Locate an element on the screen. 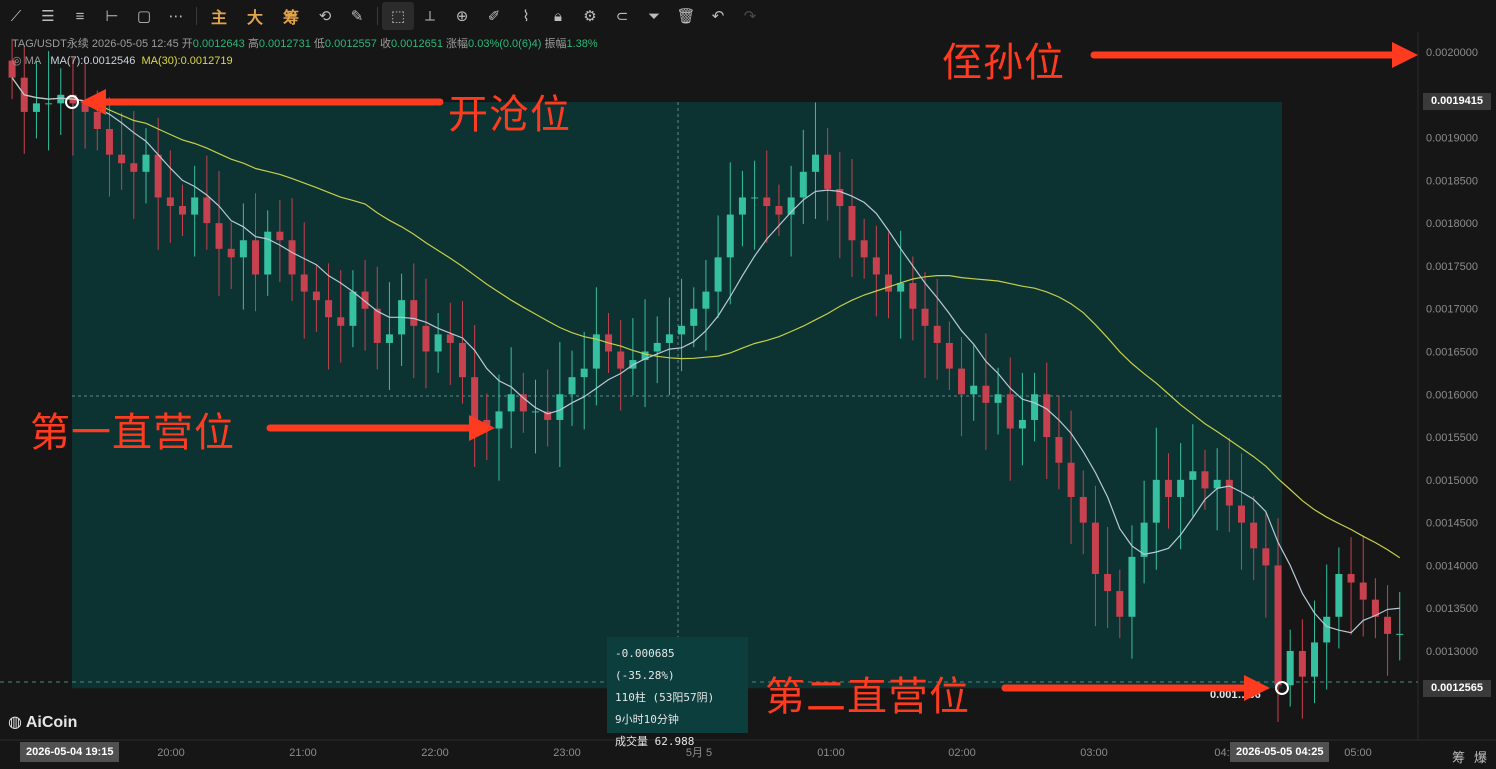 This screenshot has width=1496, height=769. line-tool-icon: ⟋ is located at coordinates (16, 16).